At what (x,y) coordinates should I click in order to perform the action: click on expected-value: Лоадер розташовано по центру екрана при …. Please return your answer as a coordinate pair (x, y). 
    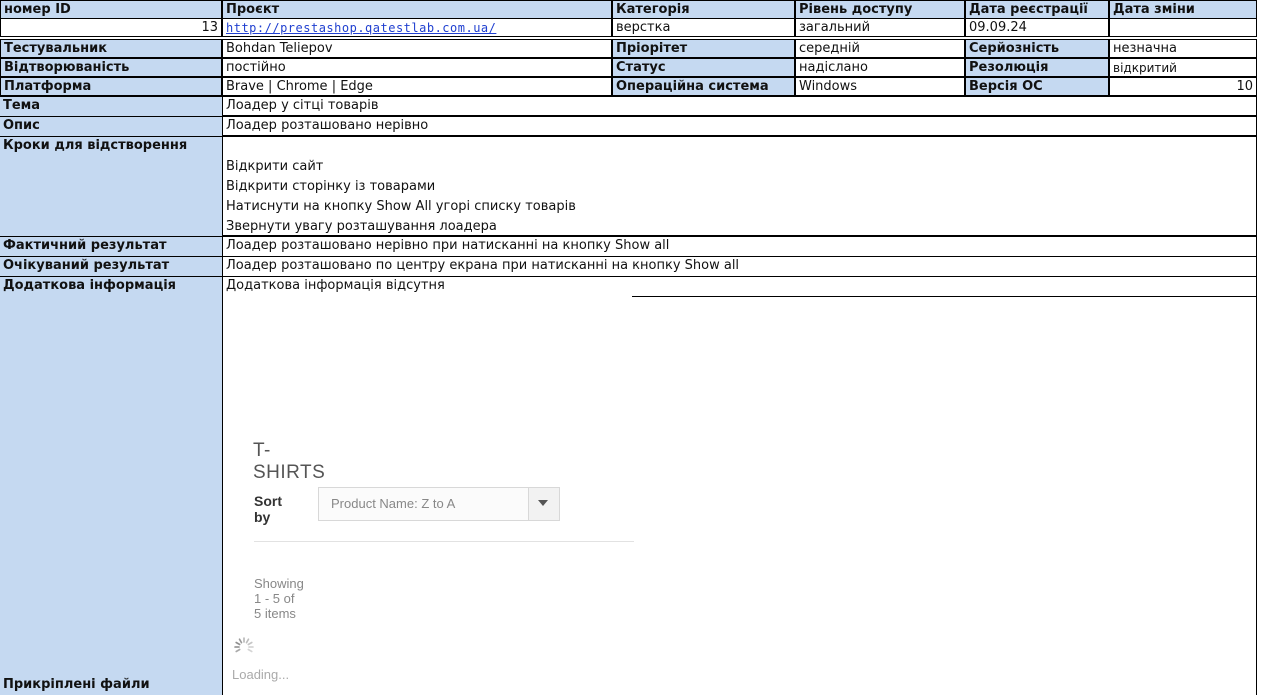
    Looking at the image, I should click on (739, 266).